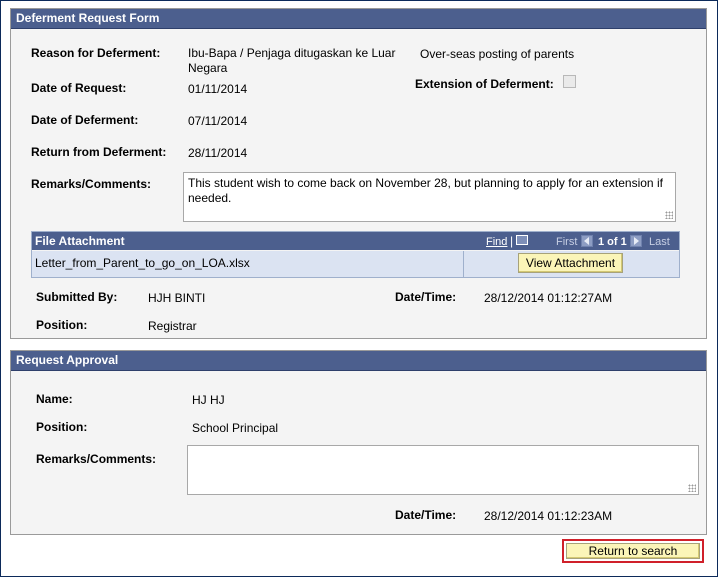 Image resolution: width=718 pixels, height=577 pixels. Describe the element at coordinates (612, 242) in the screenshot. I see `pager-text: 1 of 1` at that location.